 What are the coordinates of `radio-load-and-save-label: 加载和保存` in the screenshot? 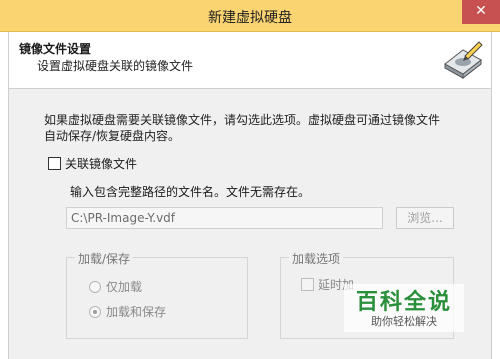 It's located at (136, 311).